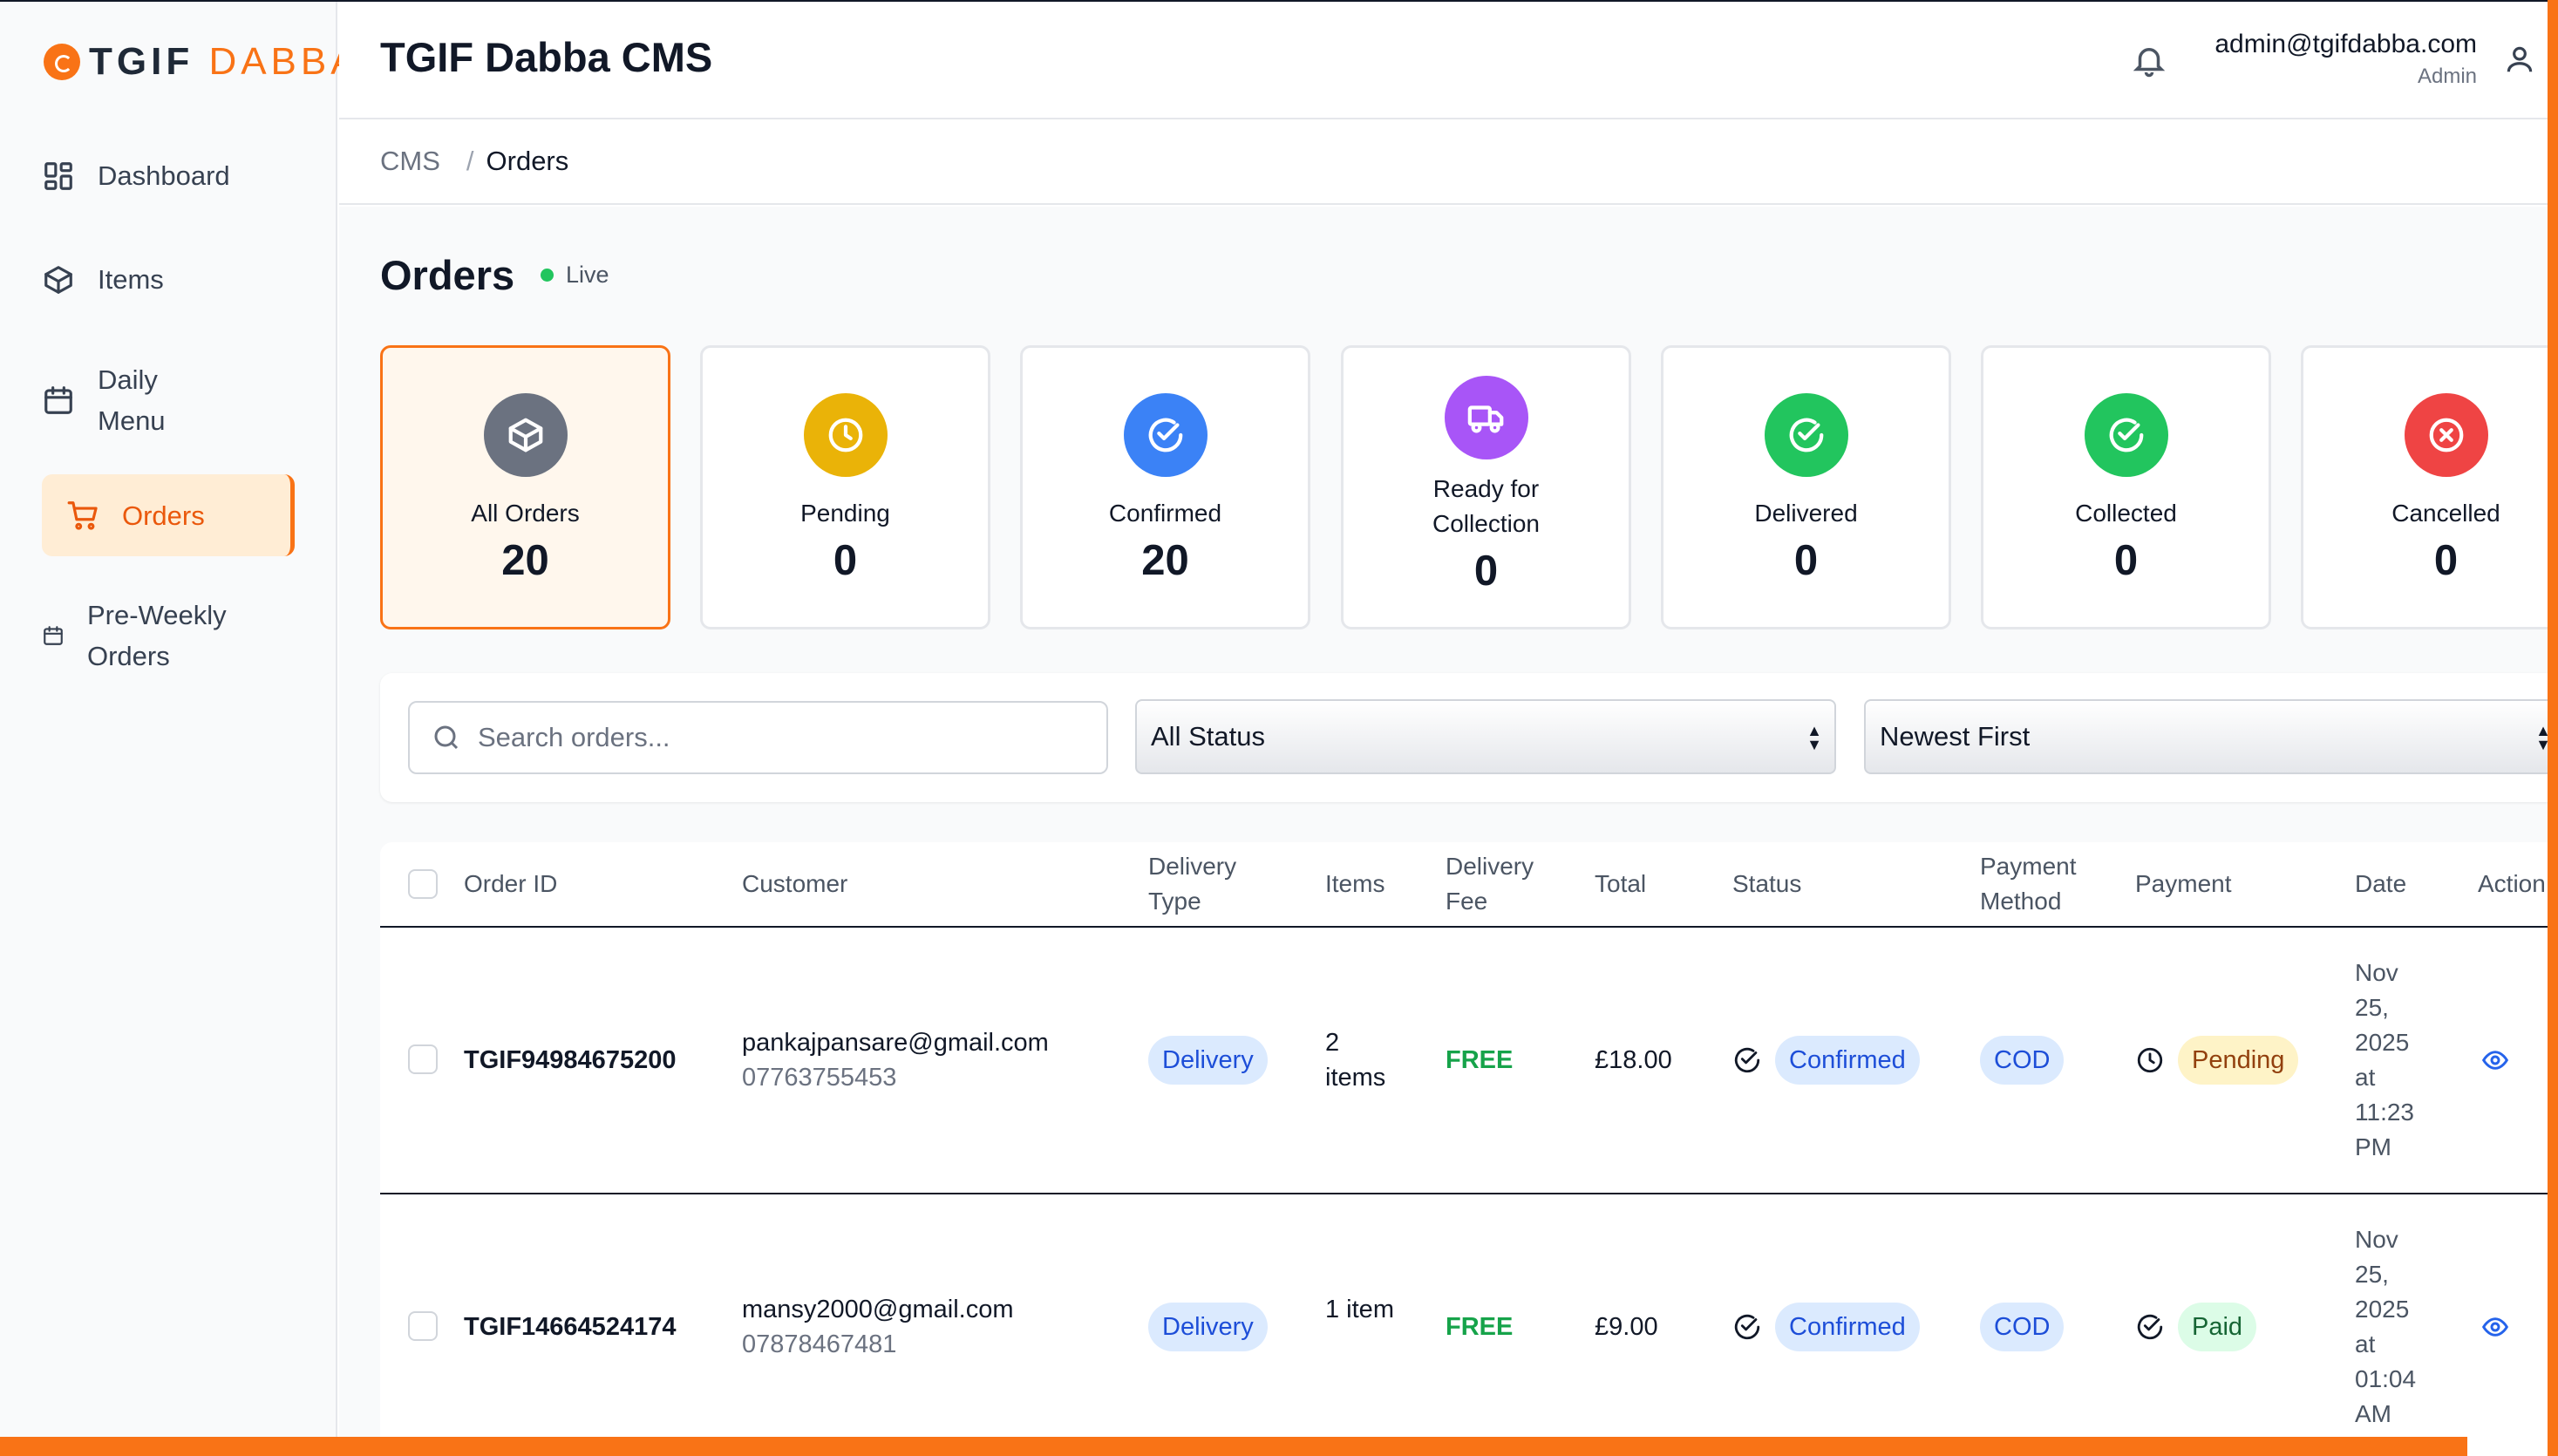 The image size is (2558, 1456). What do you see at coordinates (527, 161) in the screenshot?
I see `breadcrumb-current: Orders` at bounding box center [527, 161].